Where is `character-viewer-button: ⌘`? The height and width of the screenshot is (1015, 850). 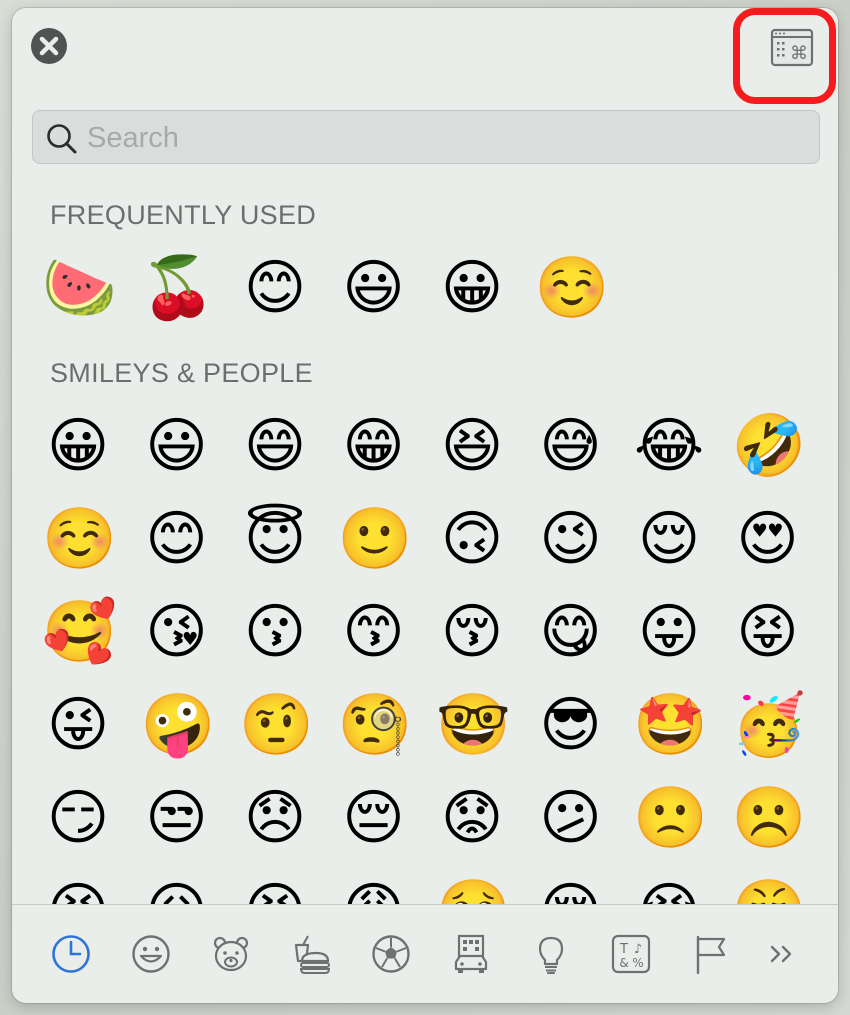 character-viewer-button: ⌘ is located at coordinates (792, 48).